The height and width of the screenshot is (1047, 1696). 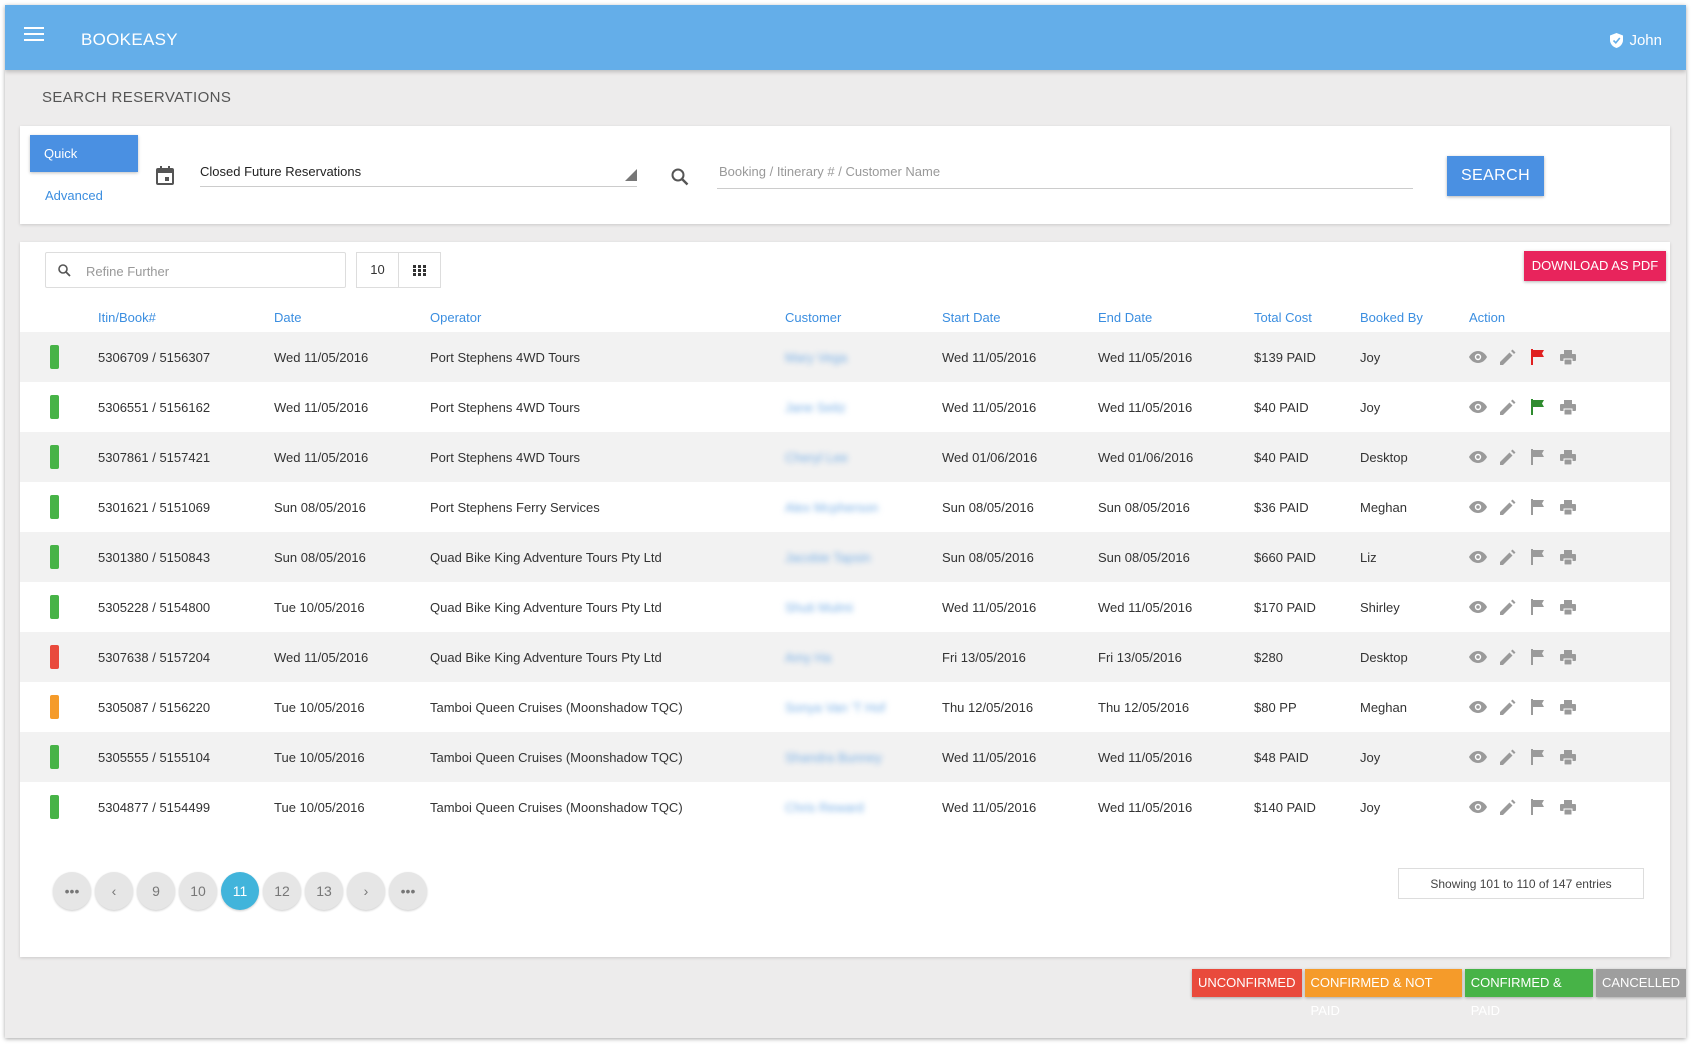 I want to click on hamburger-menu-icon, so click(x=34, y=35).